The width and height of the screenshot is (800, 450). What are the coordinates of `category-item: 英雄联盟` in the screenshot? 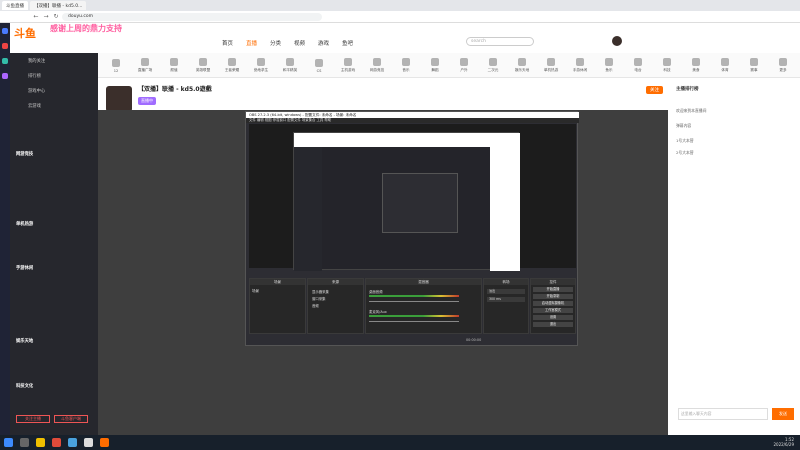 It's located at (203, 65).